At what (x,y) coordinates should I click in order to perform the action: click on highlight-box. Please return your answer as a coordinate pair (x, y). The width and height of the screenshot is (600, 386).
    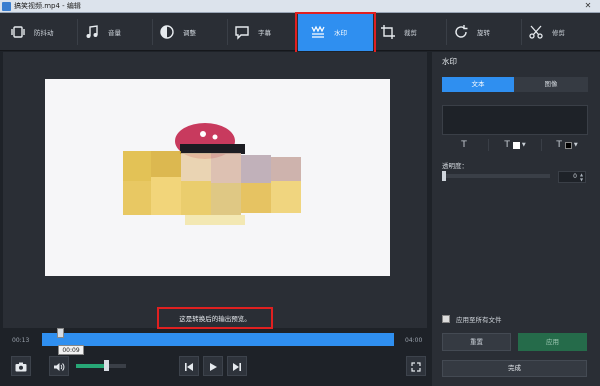
    Looking at the image, I should click on (335, 33).